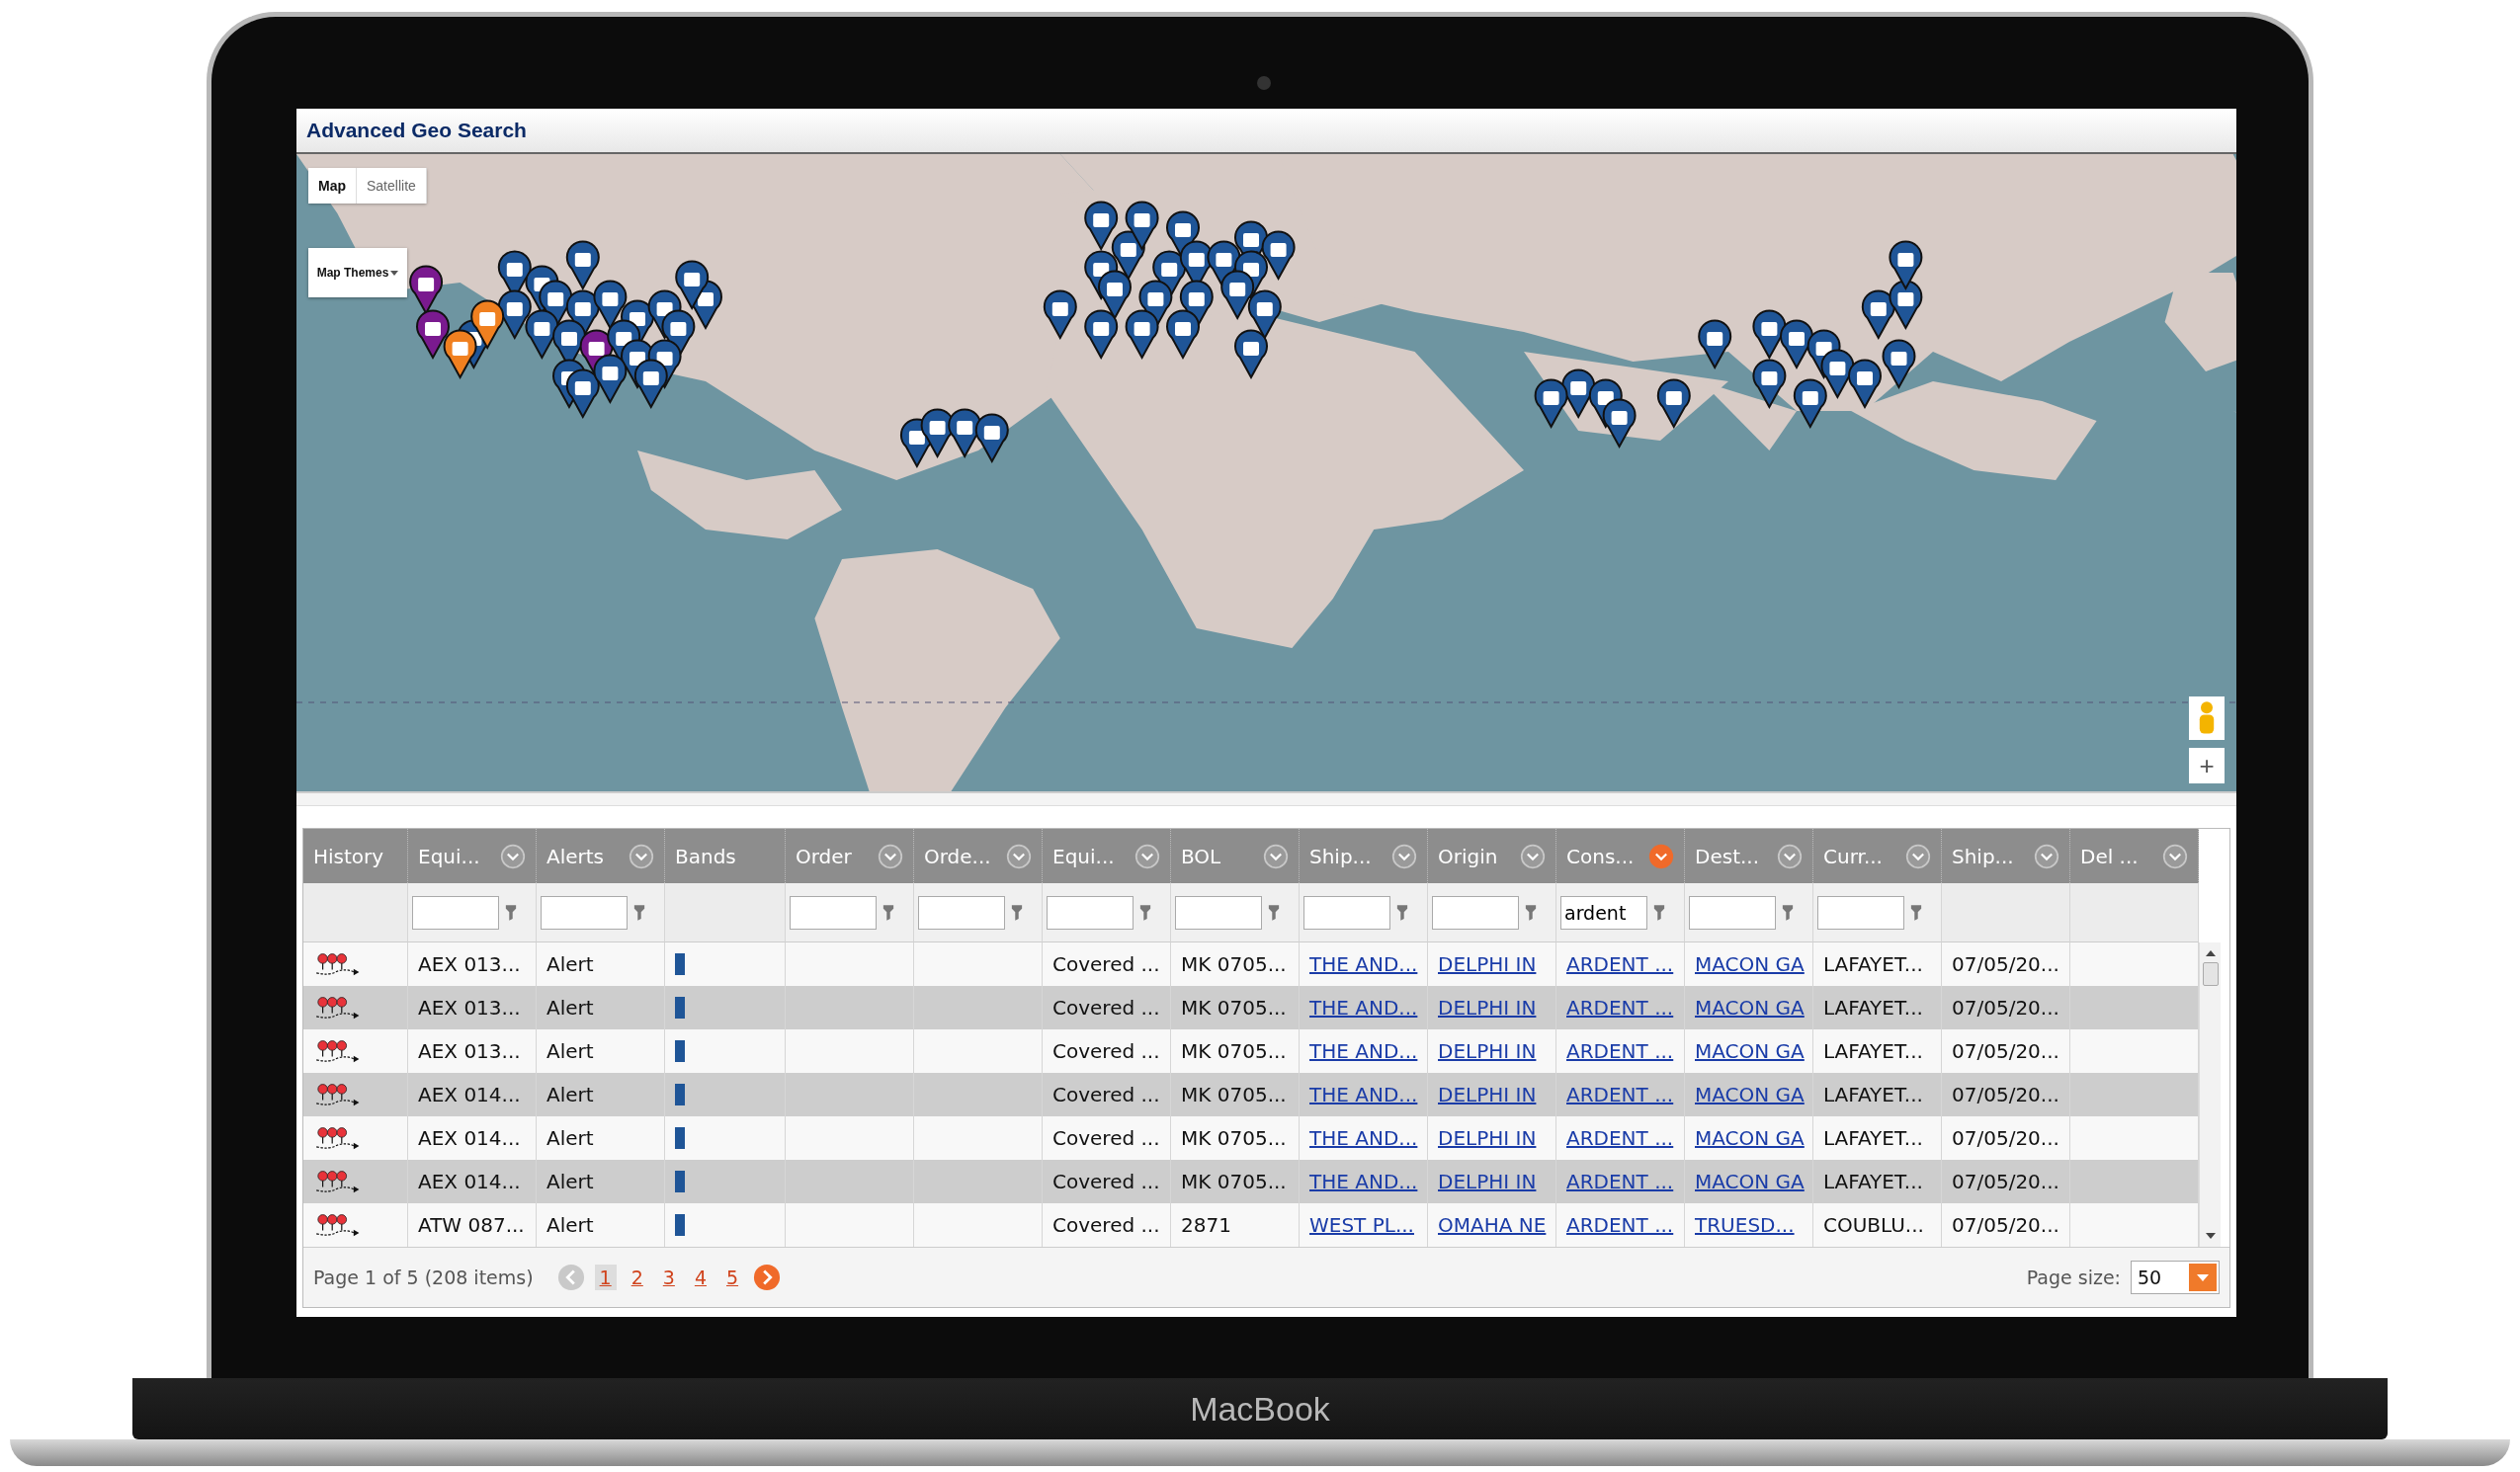  I want to click on map-type-tab: Map, so click(332, 186).